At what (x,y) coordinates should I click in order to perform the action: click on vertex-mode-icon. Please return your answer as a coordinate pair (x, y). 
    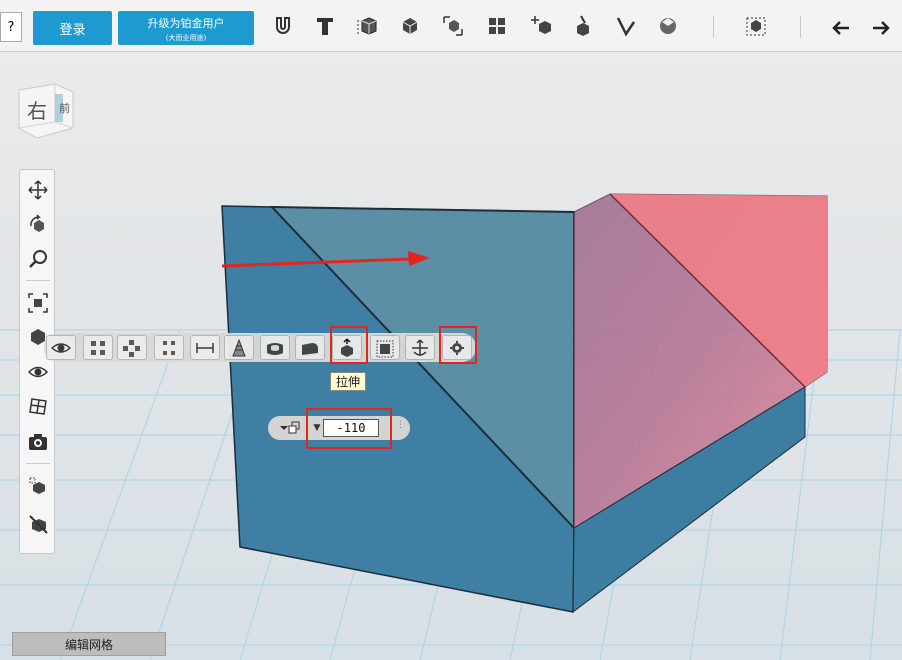
    Looking at the image, I should click on (98, 347).